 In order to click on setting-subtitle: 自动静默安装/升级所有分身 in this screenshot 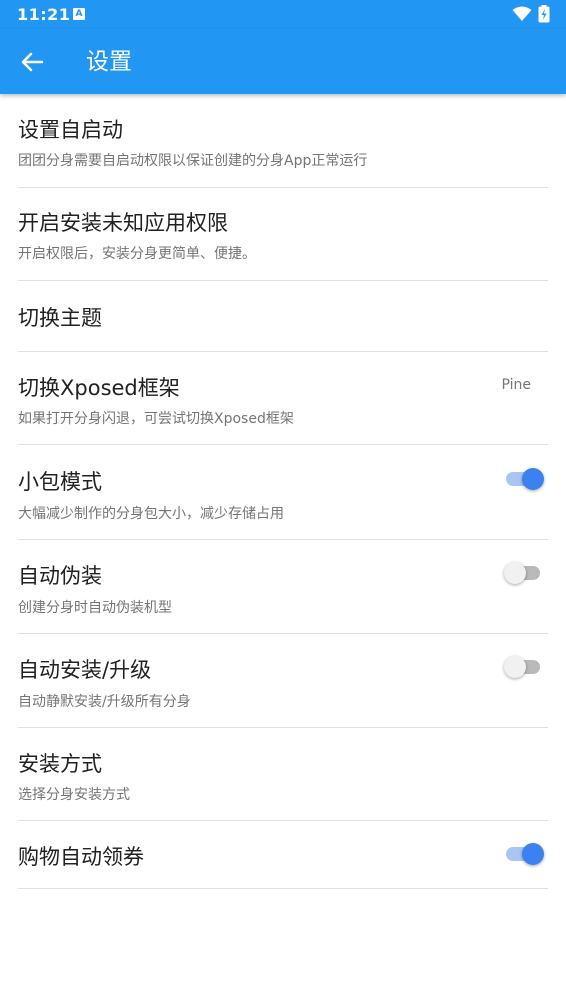, I will do `click(104, 702)`.